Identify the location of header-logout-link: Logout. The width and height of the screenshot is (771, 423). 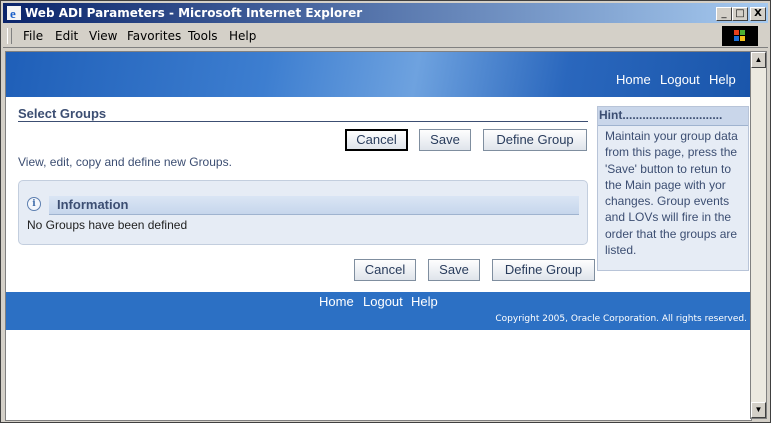
(680, 79).